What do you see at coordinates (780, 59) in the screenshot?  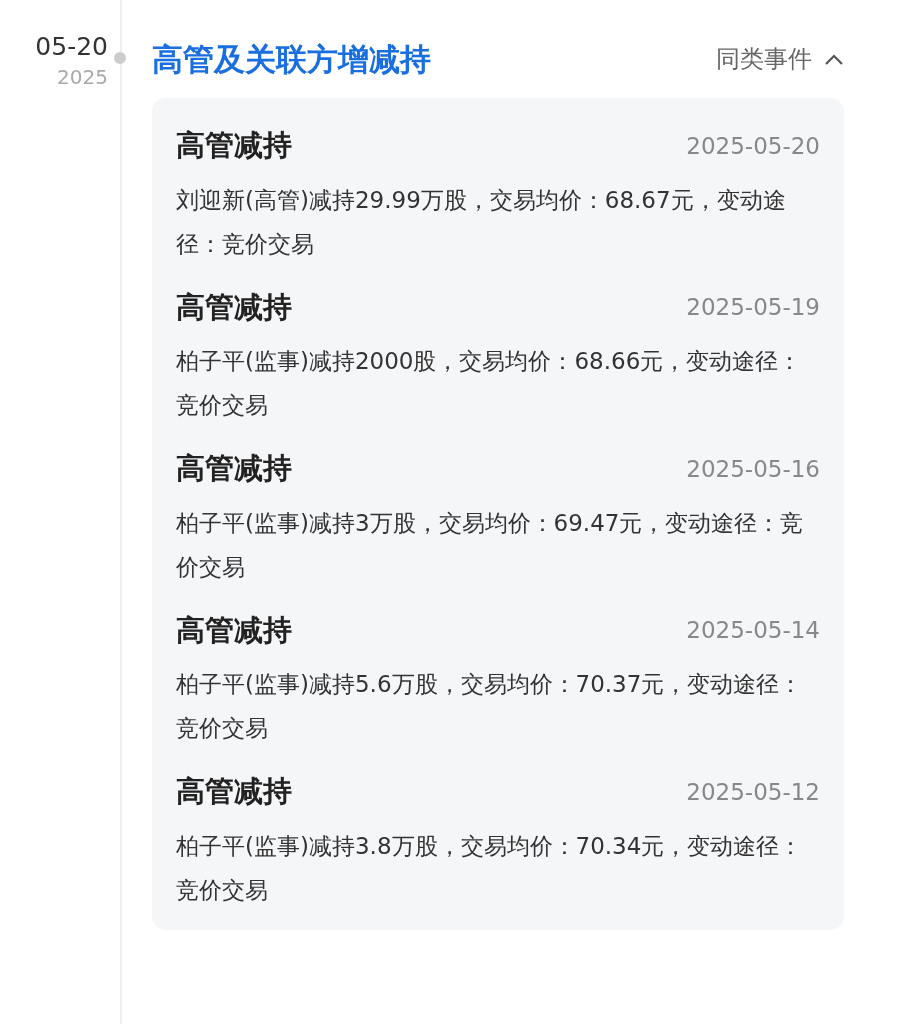 I see `similar-events-toggle: 同类事件` at bounding box center [780, 59].